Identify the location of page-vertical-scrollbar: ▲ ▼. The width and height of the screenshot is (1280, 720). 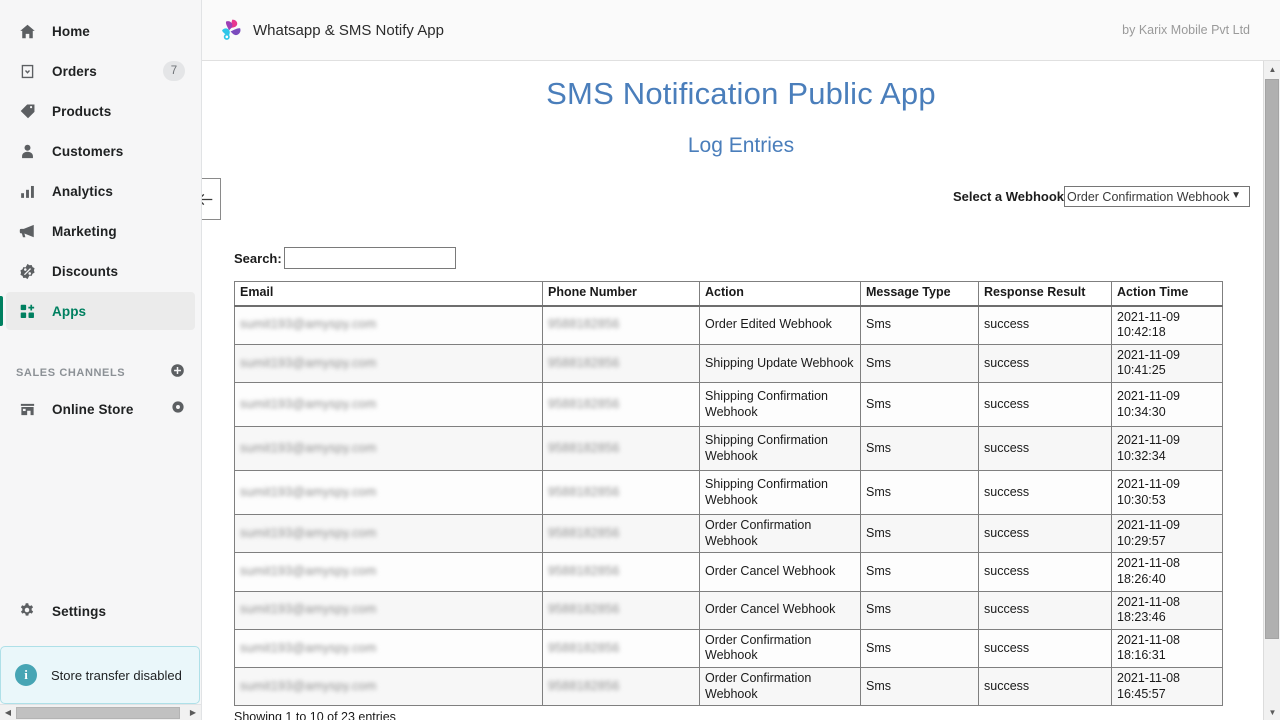
(1271, 390).